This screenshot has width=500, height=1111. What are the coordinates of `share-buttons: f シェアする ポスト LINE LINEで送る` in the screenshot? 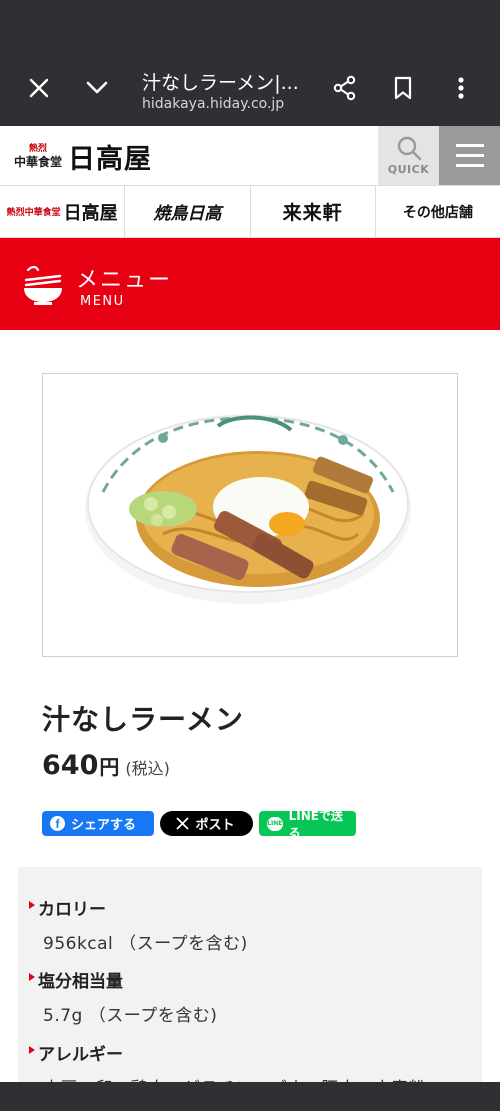 It's located at (199, 824).